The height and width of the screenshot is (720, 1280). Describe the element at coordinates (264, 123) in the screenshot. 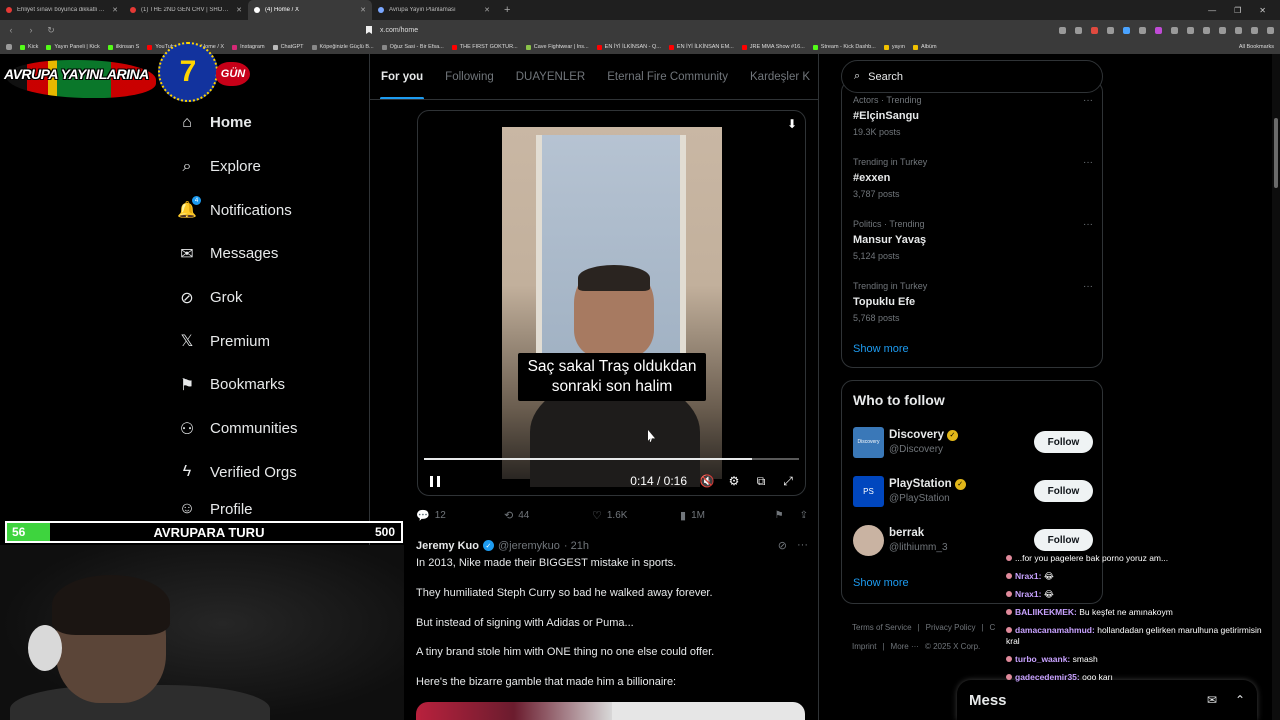

I see `nav-item-home: ⌂ Home` at that location.